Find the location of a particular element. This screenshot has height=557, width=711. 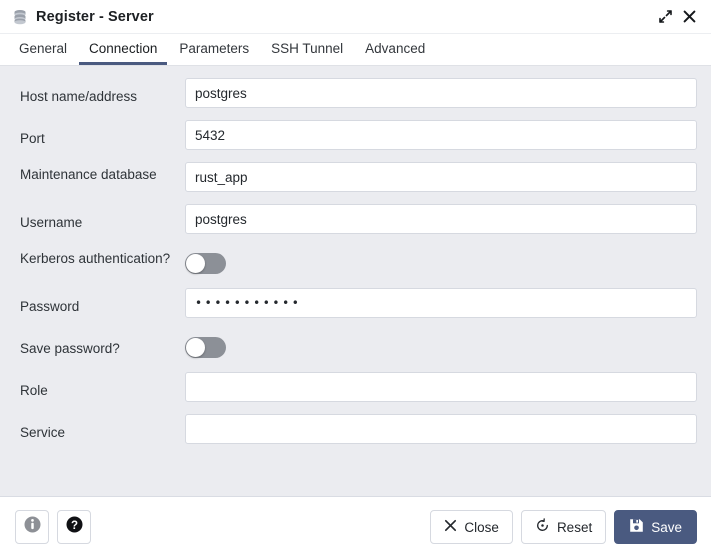

dialog-title: Register - Server is located at coordinates (95, 16).